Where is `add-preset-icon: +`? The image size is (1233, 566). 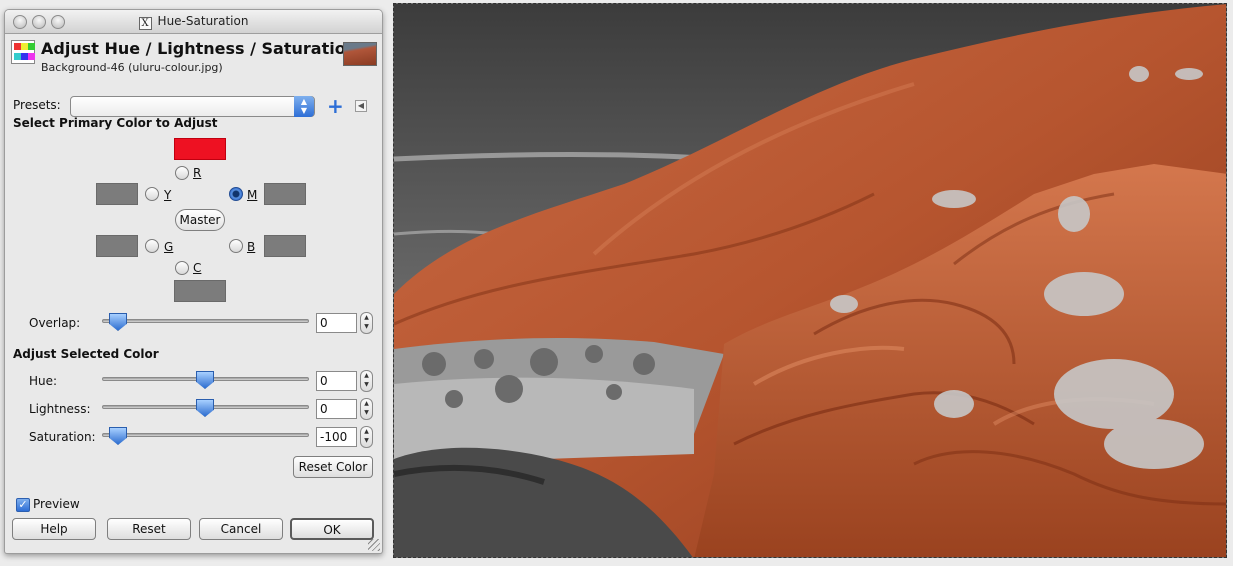 add-preset-icon: + is located at coordinates (335, 106).